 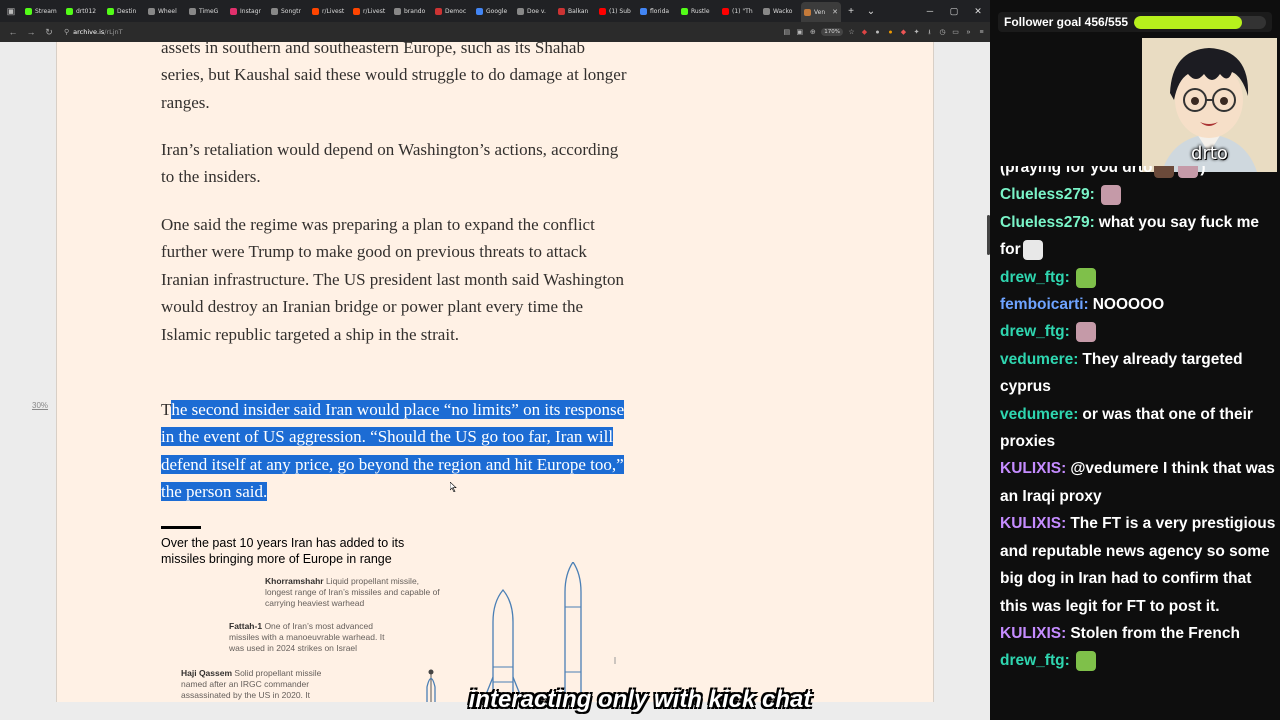 I want to click on bookmark-star-icon: ☆, so click(x=851, y=32).